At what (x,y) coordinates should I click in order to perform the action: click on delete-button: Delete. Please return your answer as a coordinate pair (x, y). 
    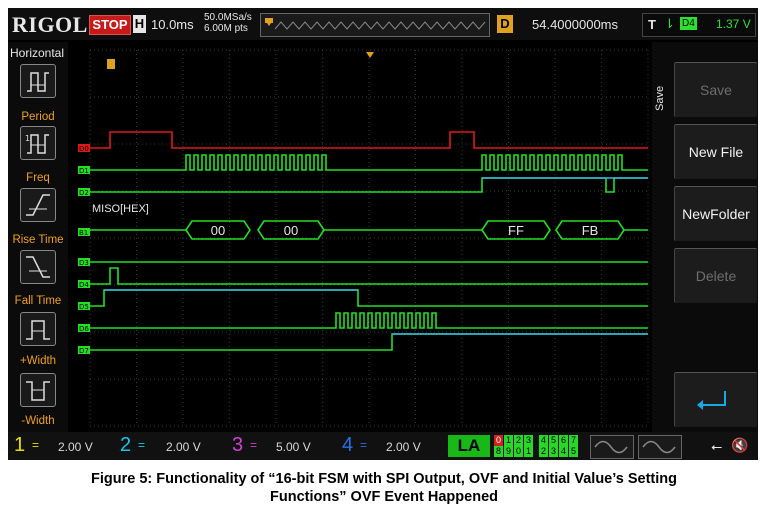
    Looking at the image, I should click on (715, 275).